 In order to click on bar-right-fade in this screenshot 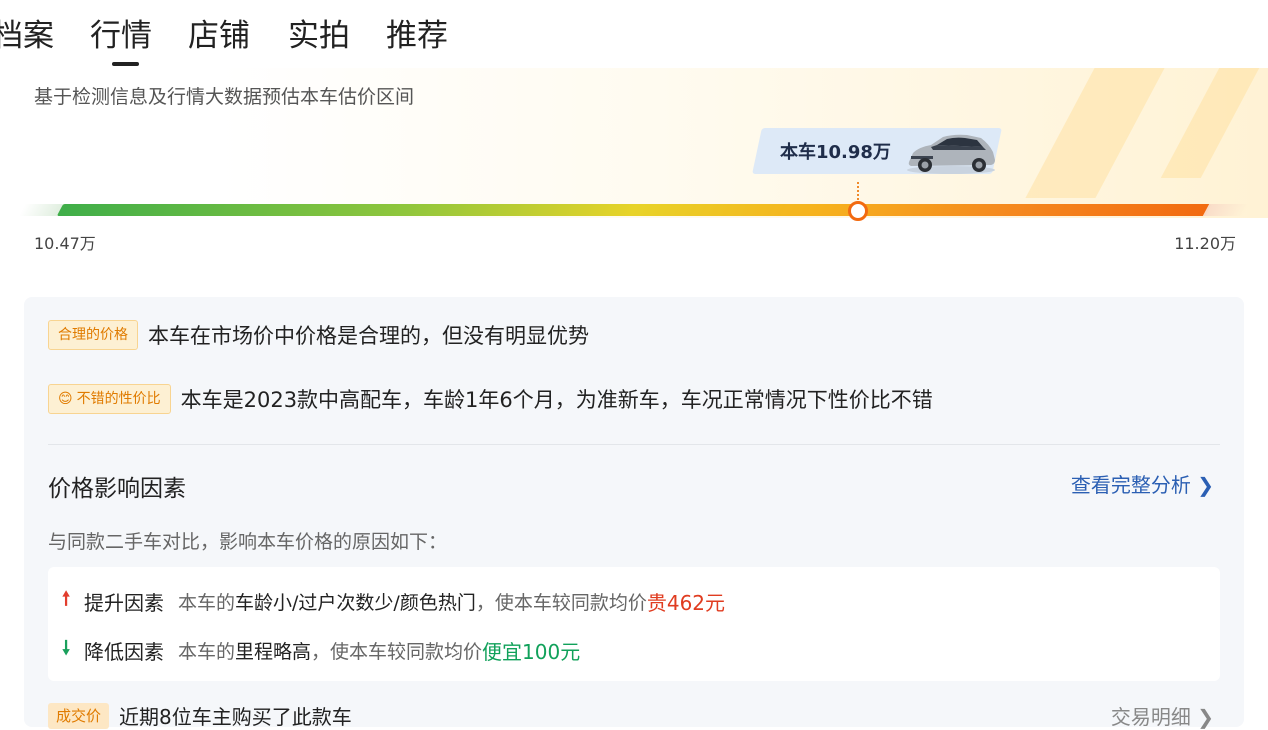, I will do `click(1226, 210)`.